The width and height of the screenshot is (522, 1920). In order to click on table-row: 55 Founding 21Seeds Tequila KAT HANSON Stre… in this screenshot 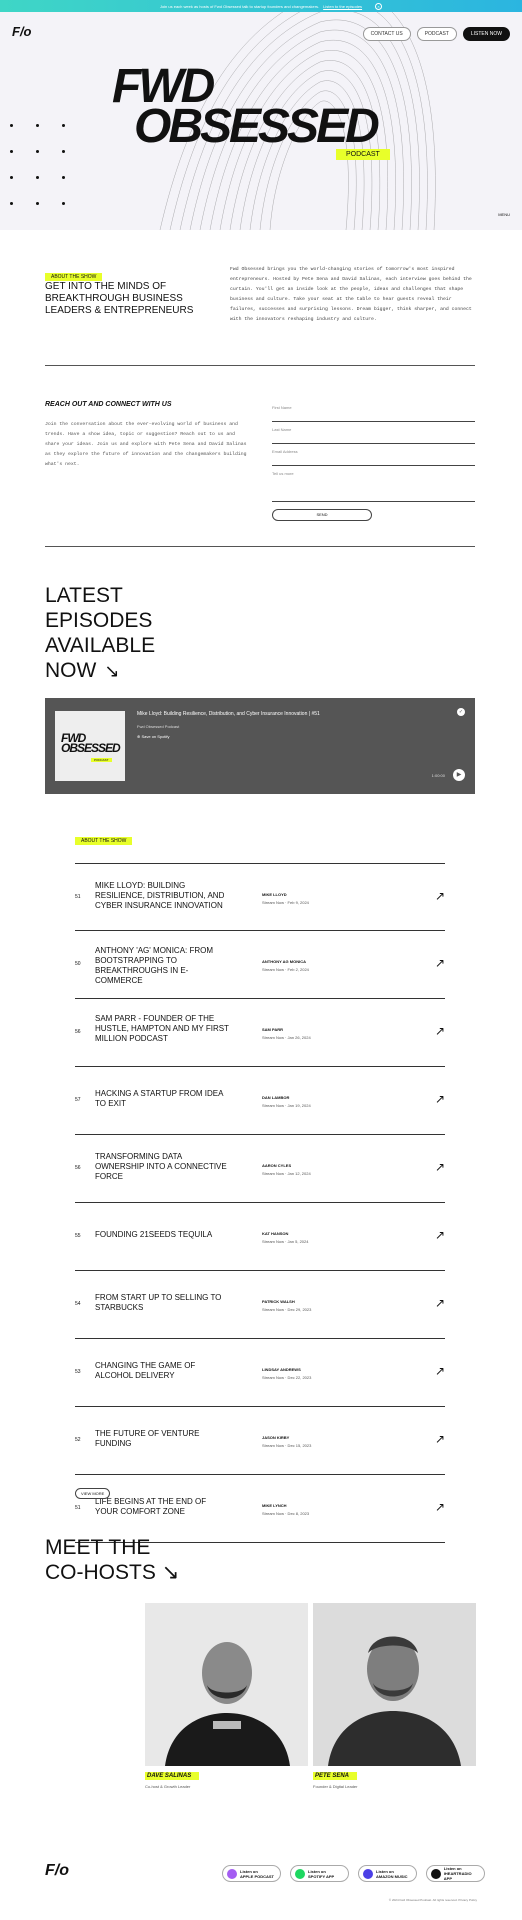, I will do `click(260, 1237)`.